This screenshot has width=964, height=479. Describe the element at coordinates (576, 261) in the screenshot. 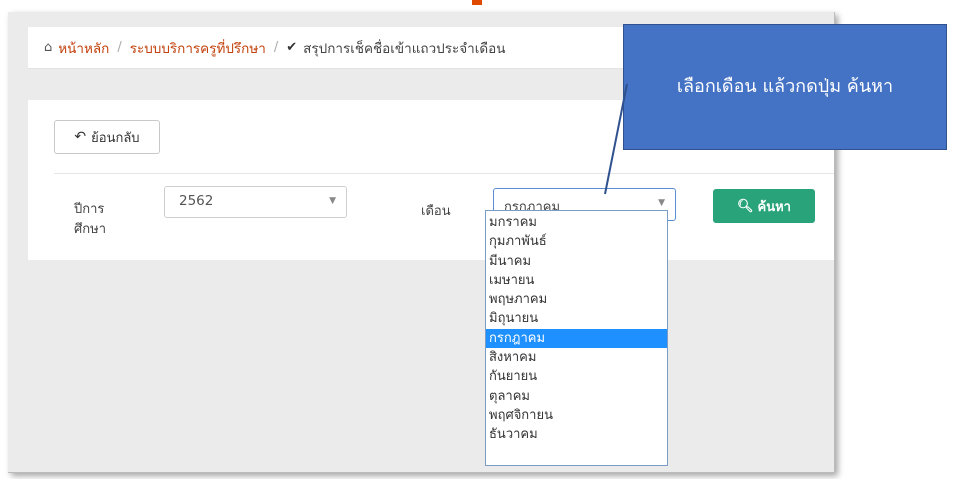

I see `month-option: มีนาคม` at that location.